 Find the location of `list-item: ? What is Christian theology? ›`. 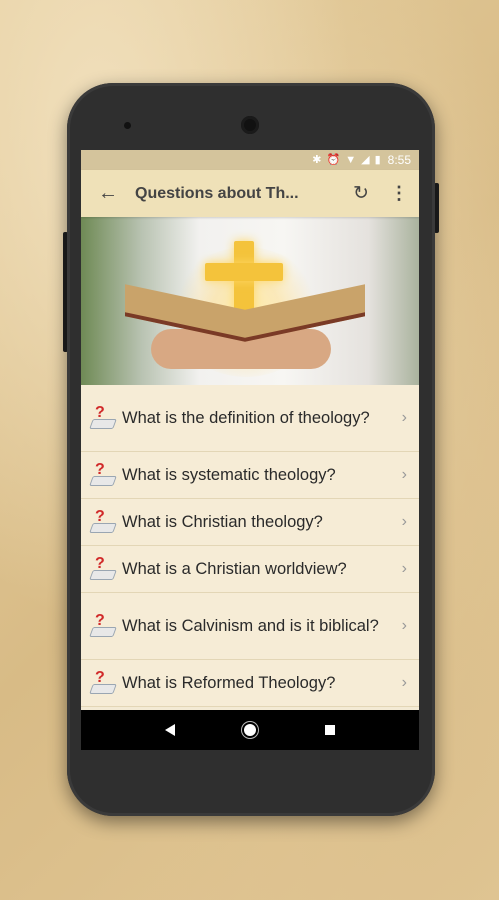

list-item: ? What is Christian theology? › is located at coordinates (250, 522).